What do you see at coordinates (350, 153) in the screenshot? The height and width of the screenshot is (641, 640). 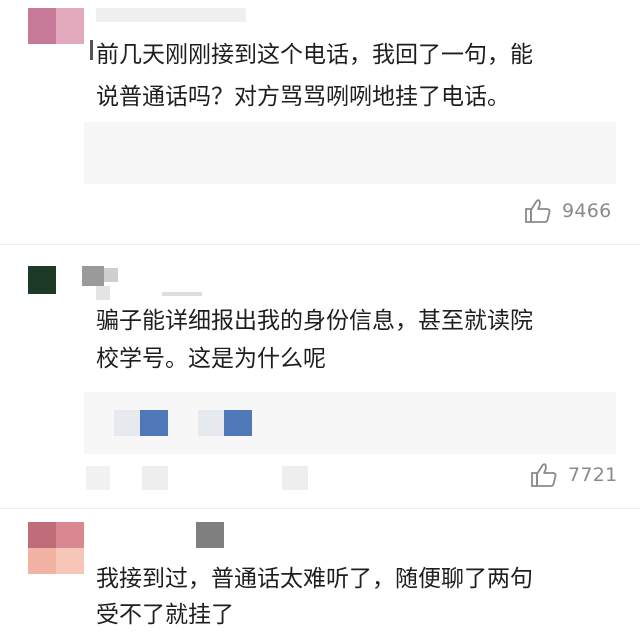 I see `quoted-card` at bounding box center [350, 153].